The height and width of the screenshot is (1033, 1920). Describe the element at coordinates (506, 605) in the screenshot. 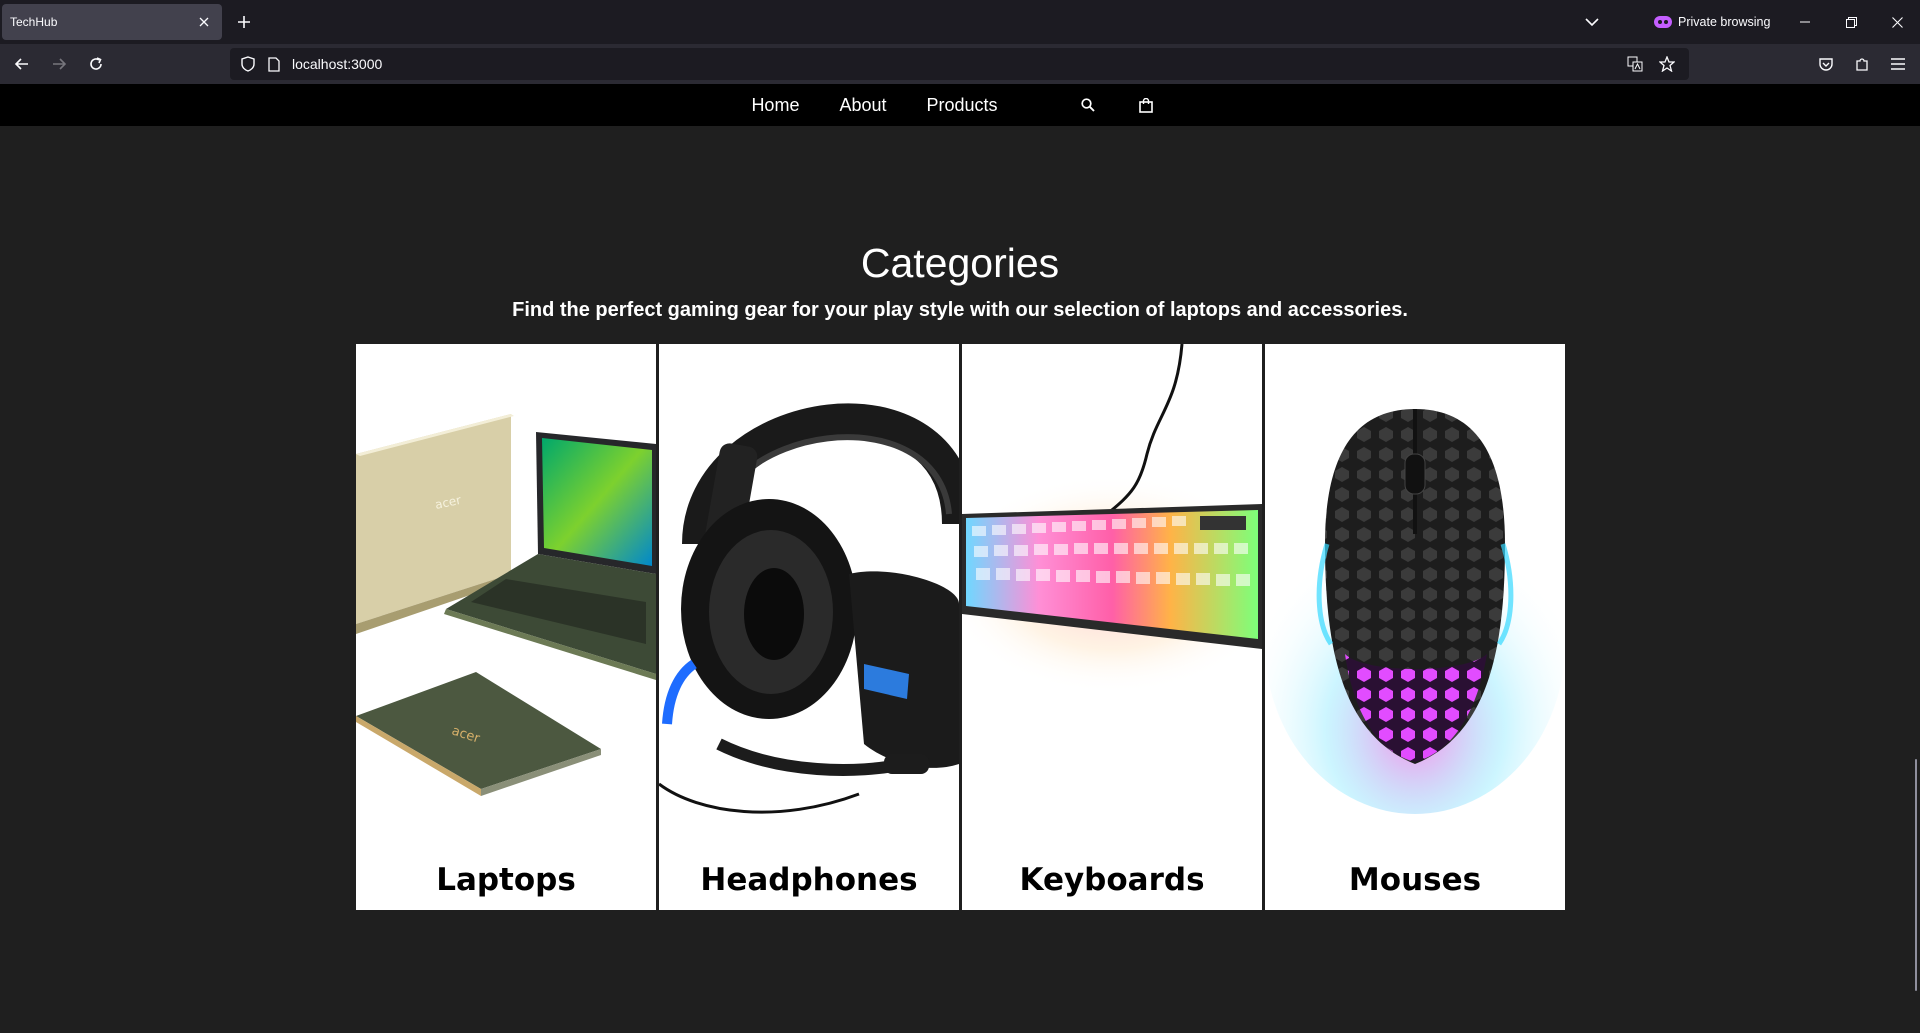

I see `laptop-image: acer acer` at that location.